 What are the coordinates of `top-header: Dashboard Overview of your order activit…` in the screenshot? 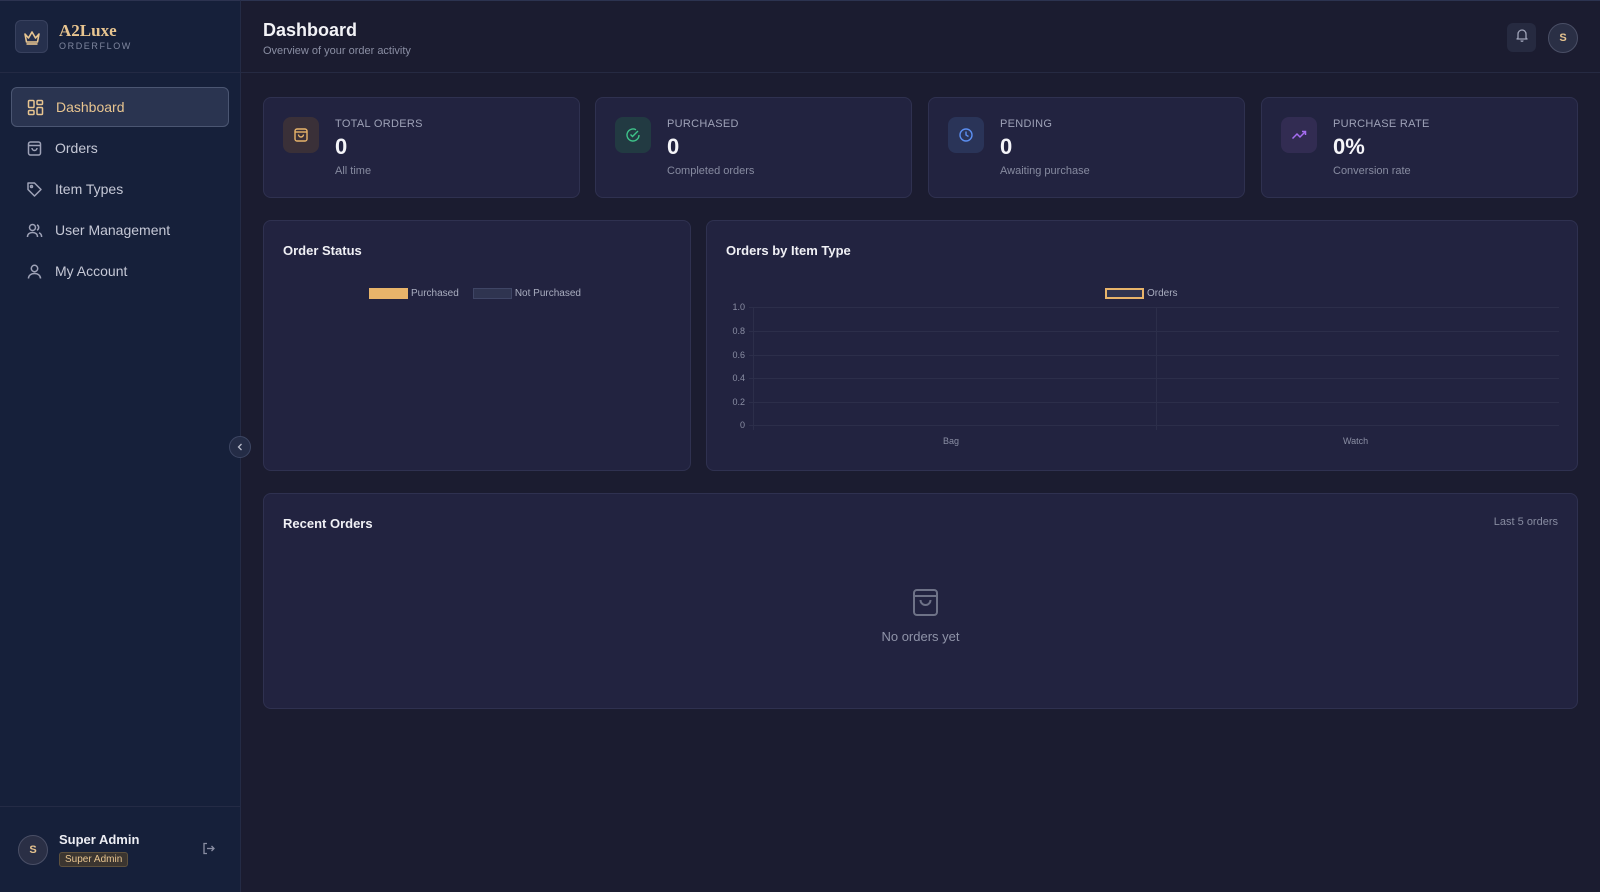 It's located at (920, 36).